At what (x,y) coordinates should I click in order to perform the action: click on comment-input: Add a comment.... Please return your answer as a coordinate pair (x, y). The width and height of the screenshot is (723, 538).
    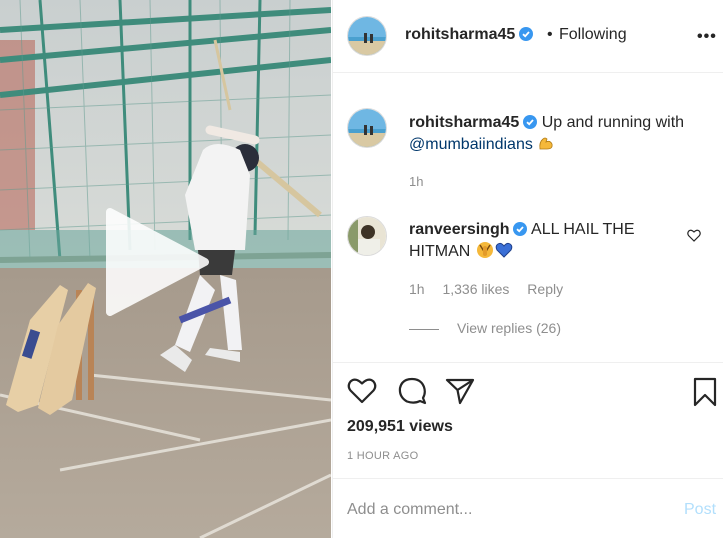
    Looking at the image, I should click on (409, 510).